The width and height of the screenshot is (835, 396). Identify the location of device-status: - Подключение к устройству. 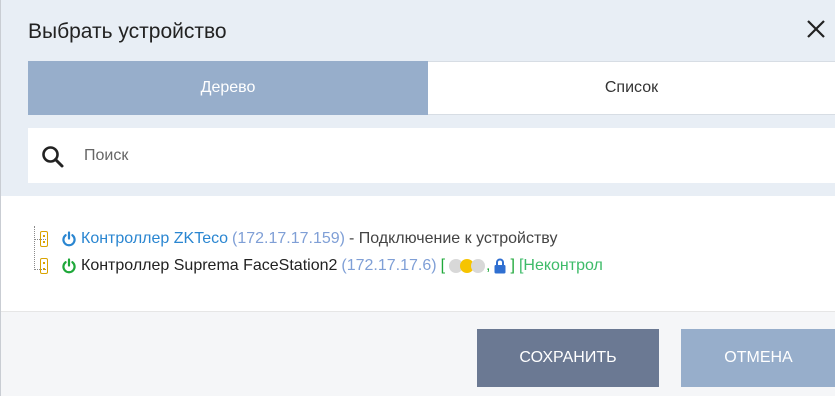
(453, 238).